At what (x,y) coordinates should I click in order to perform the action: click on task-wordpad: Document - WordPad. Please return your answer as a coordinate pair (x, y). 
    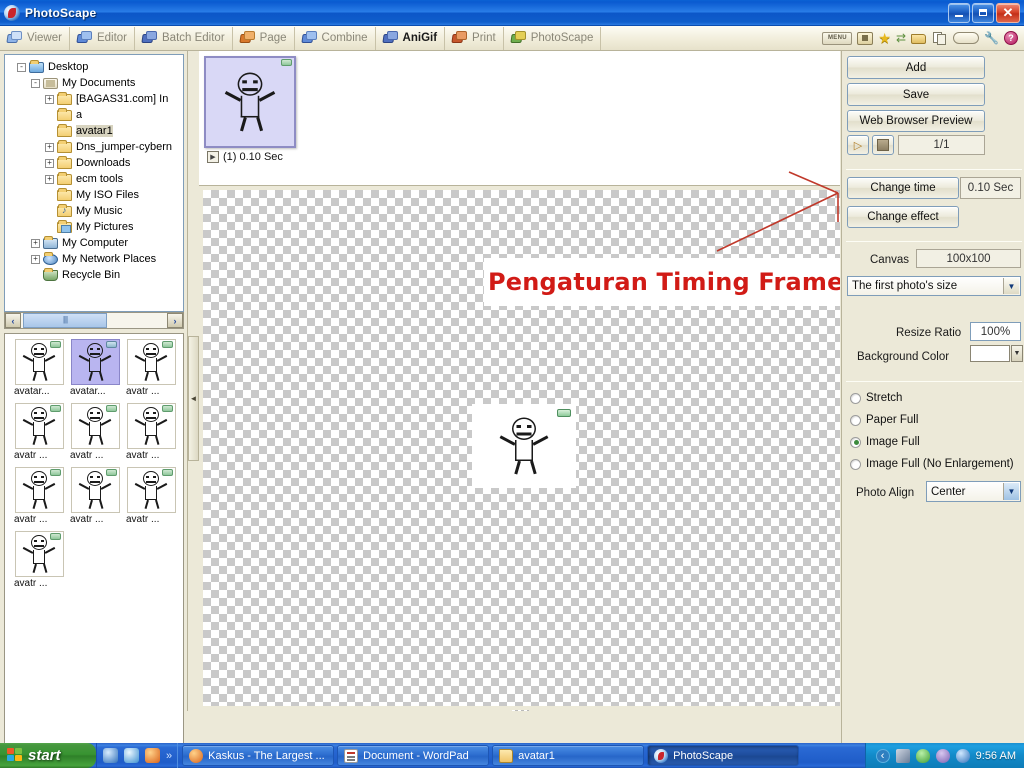
    Looking at the image, I should click on (413, 755).